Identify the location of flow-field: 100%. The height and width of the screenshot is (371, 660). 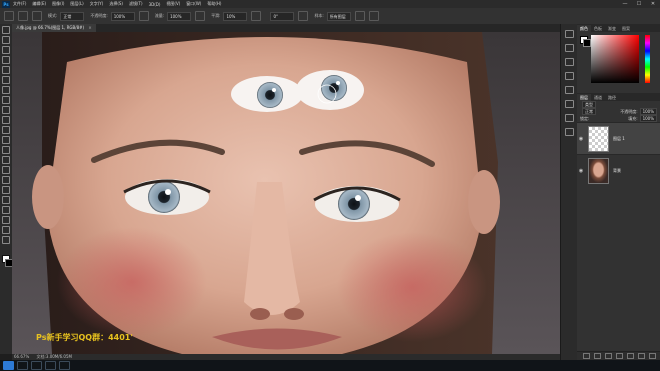
(179, 16).